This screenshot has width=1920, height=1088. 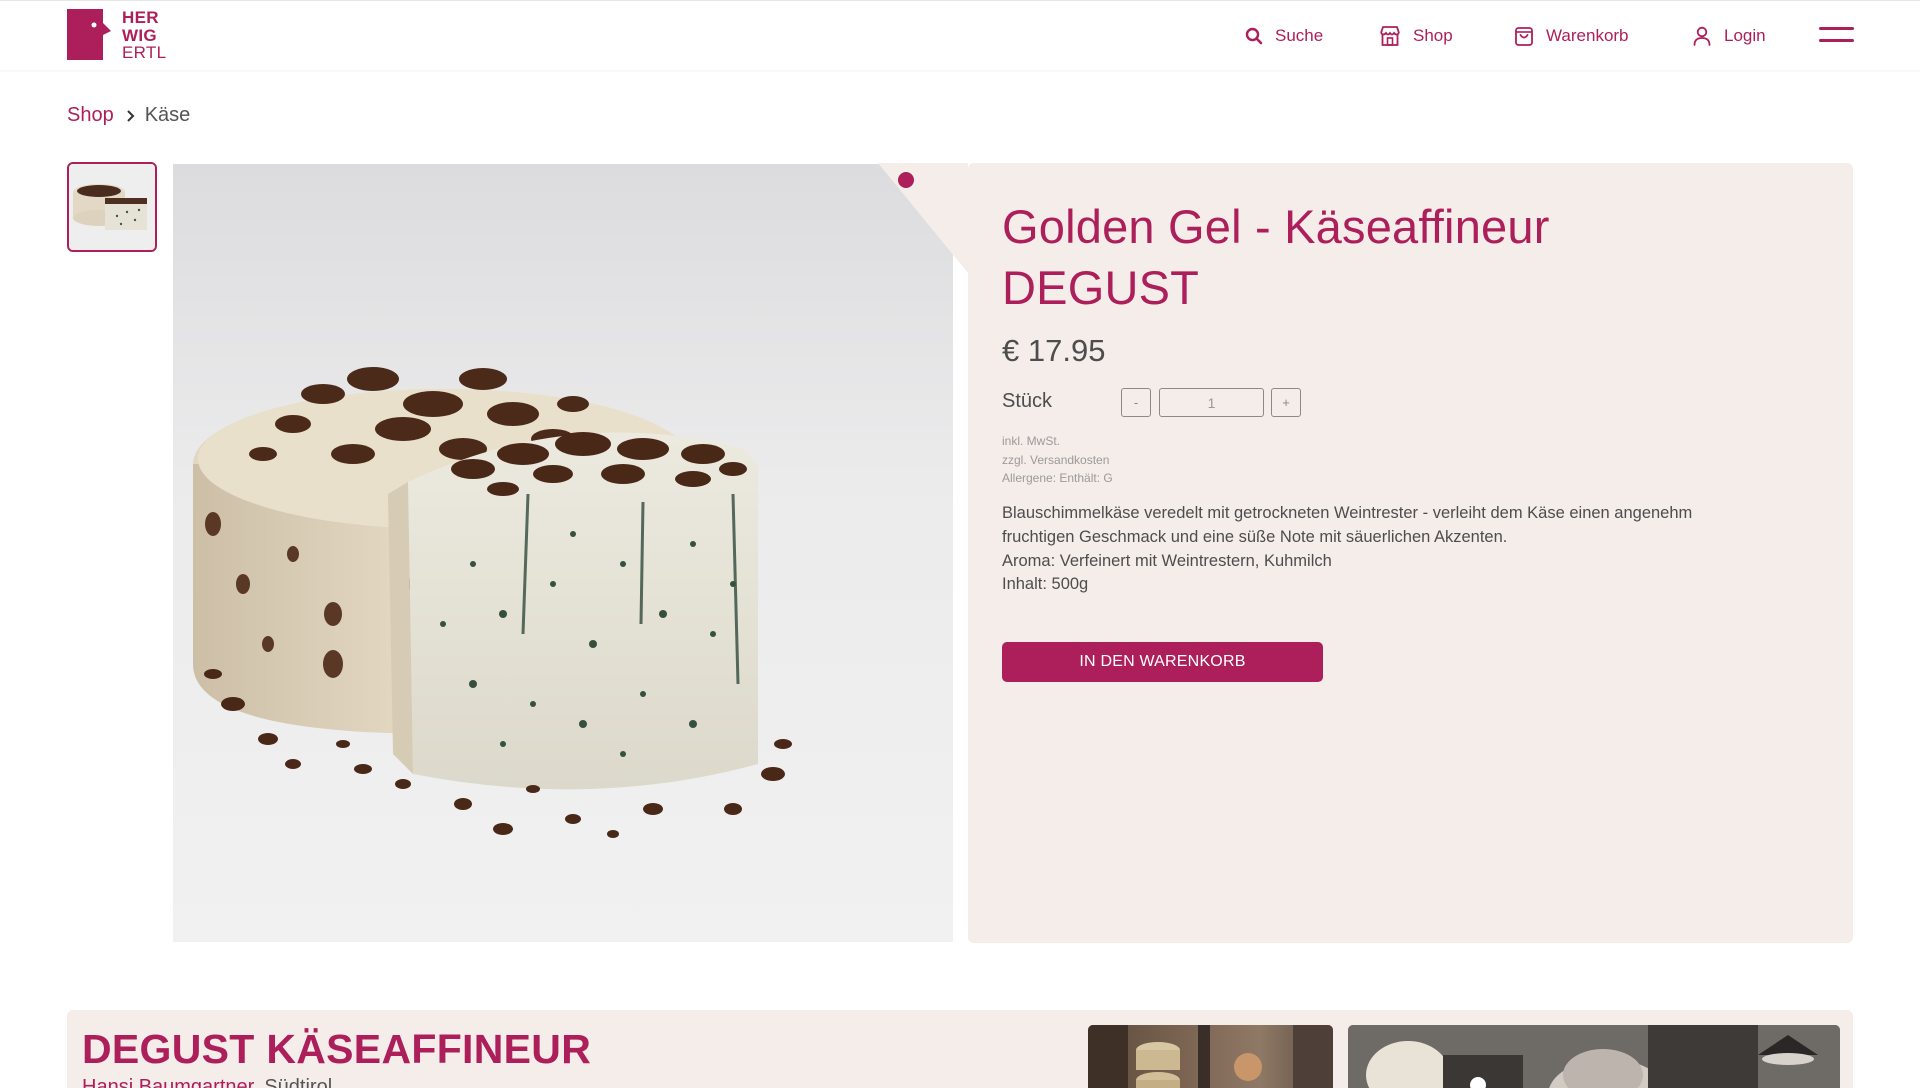 What do you see at coordinates (89, 34) in the screenshot?
I see `logo-mark-icon` at bounding box center [89, 34].